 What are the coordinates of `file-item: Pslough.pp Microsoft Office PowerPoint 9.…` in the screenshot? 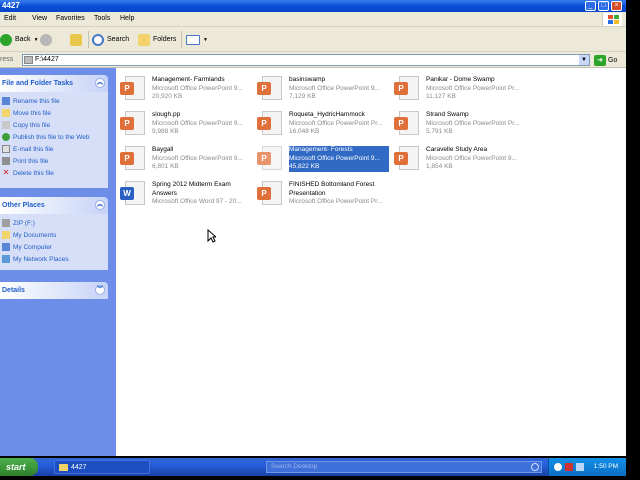 It's located at (185, 123).